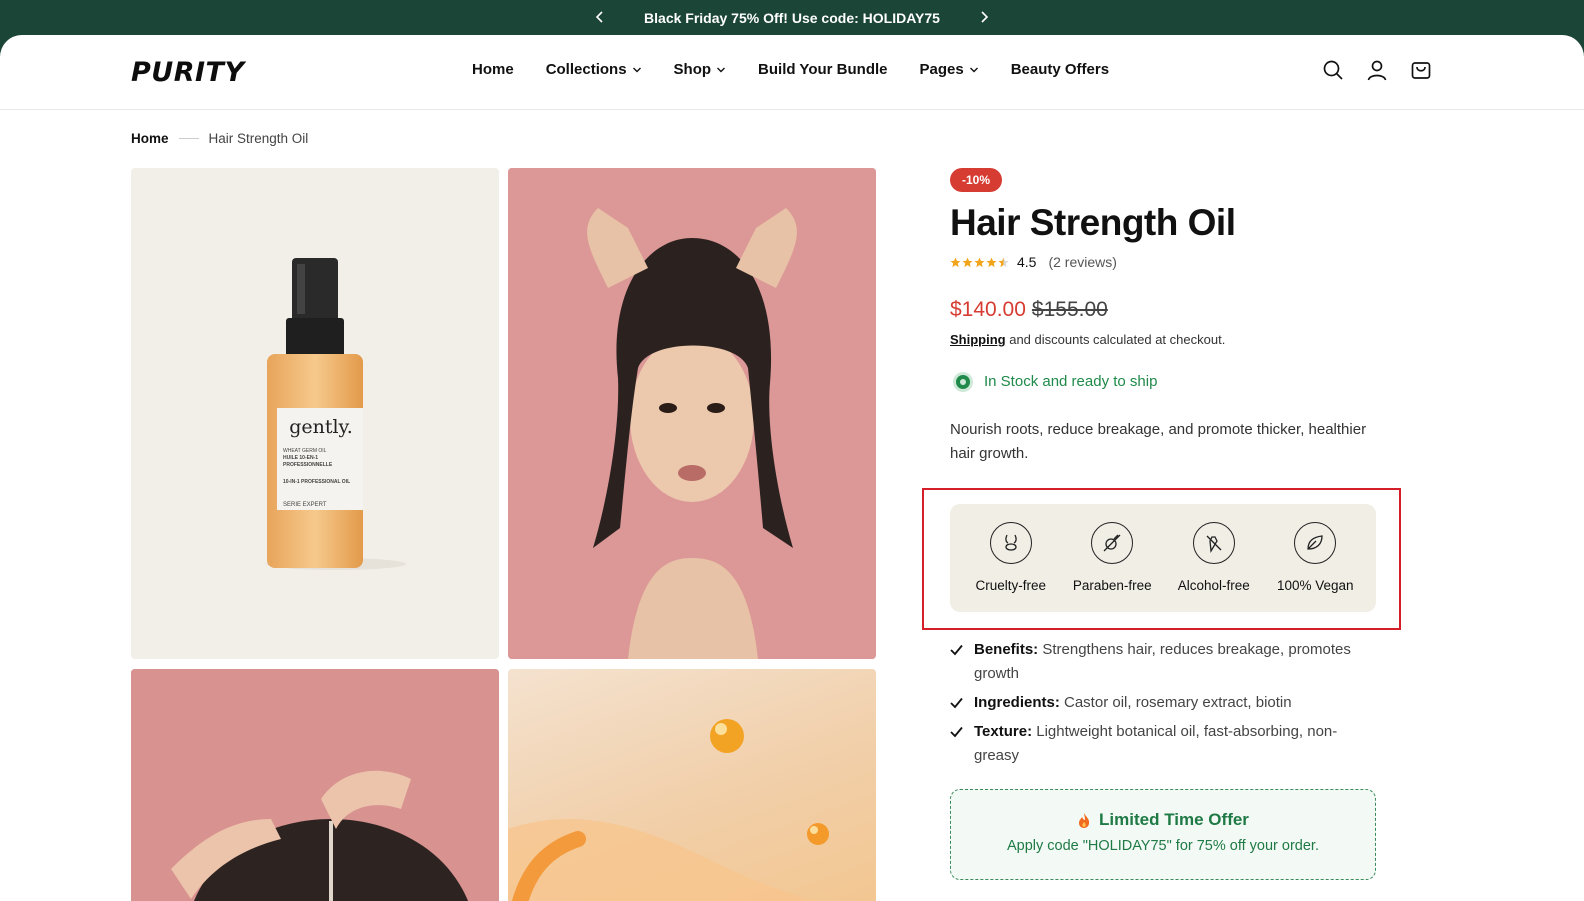  Describe the element at coordinates (1069, 309) in the screenshot. I see `compare-price: $155.00` at that location.